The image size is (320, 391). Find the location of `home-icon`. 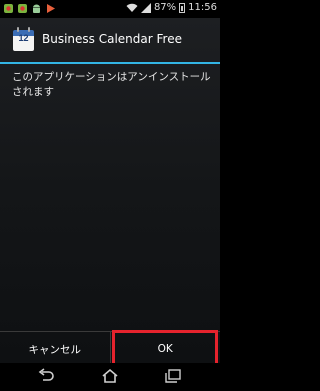

home-icon is located at coordinates (110, 376).